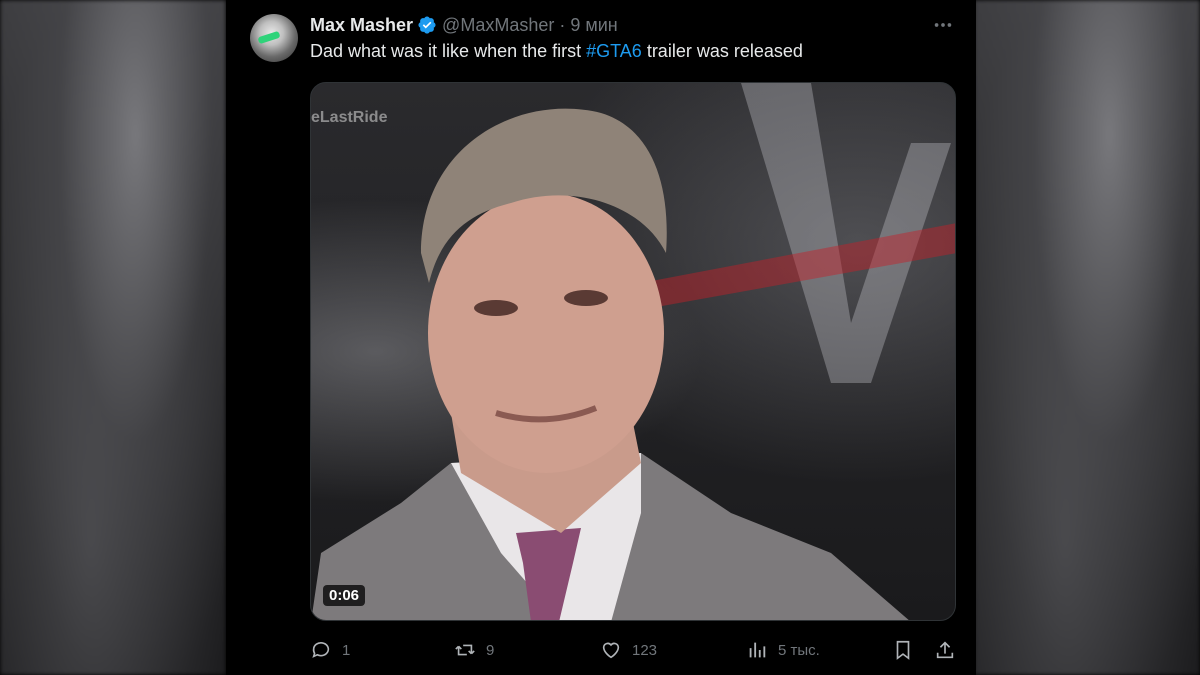 The image size is (1200, 675). I want to click on avatar-glasses, so click(269, 37).